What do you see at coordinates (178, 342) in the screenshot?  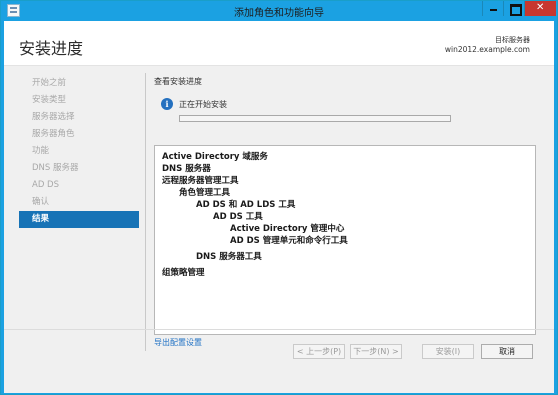 I see `export-config-link: 导出配置设置` at bounding box center [178, 342].